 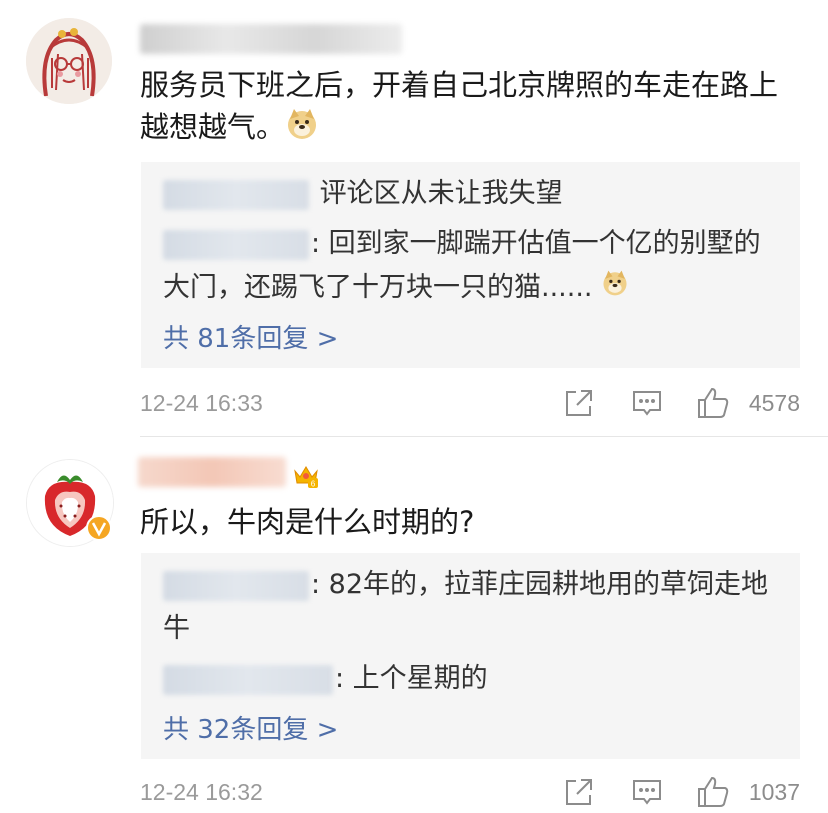 I want to click on comment-text-body: 所以，牛肉是什么时期的?, so click(x=307, y=522).